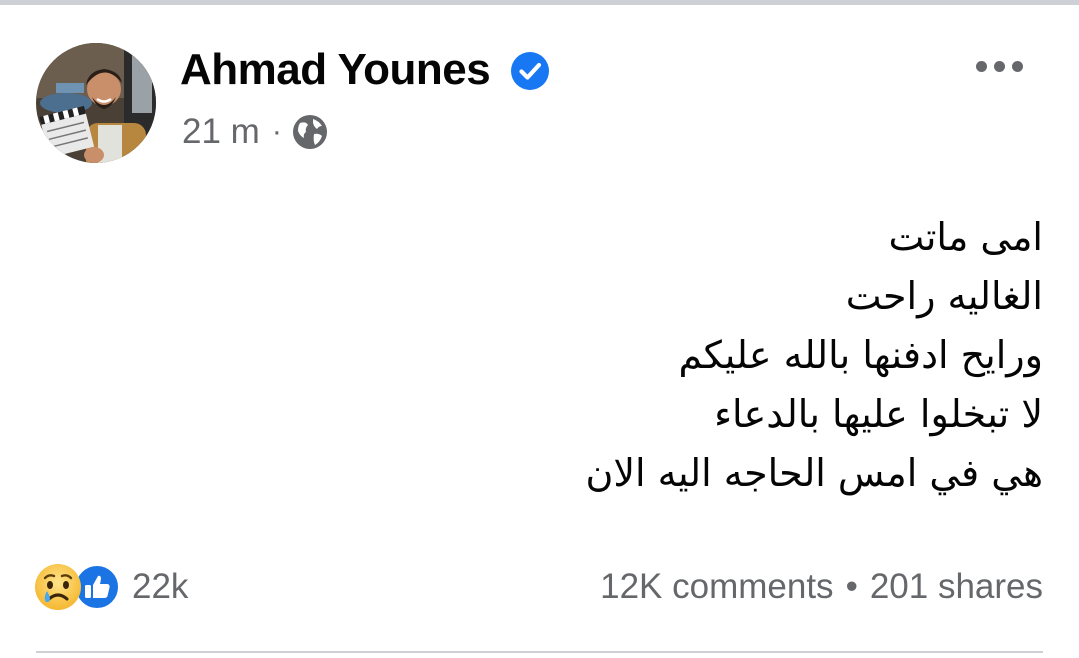 Image resolution: width=1079 pixels, height=658 pixels. I want to click on globe-icon, so click(310, 132).